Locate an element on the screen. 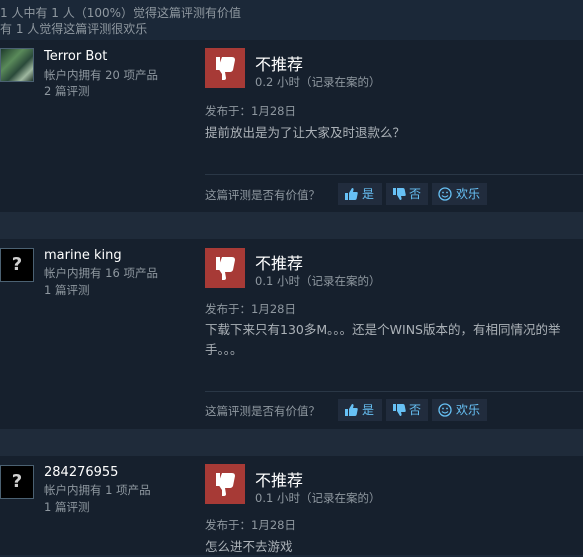 Image resolution: width=583 pixels, height=557 pixels. funny-summary: 有 1 人觉得这篇评测很欢乐 is located at coordinates (74, 29).